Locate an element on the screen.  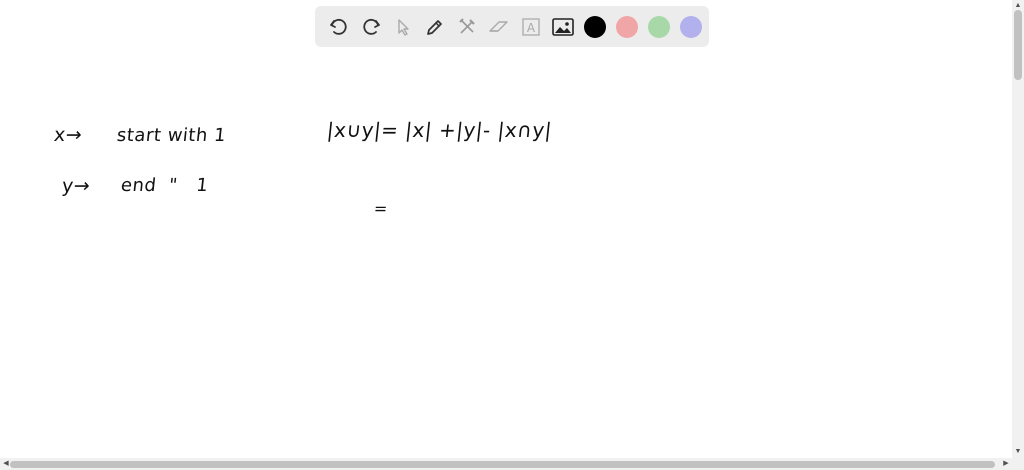
select-button is located at coordinates (403, 27).